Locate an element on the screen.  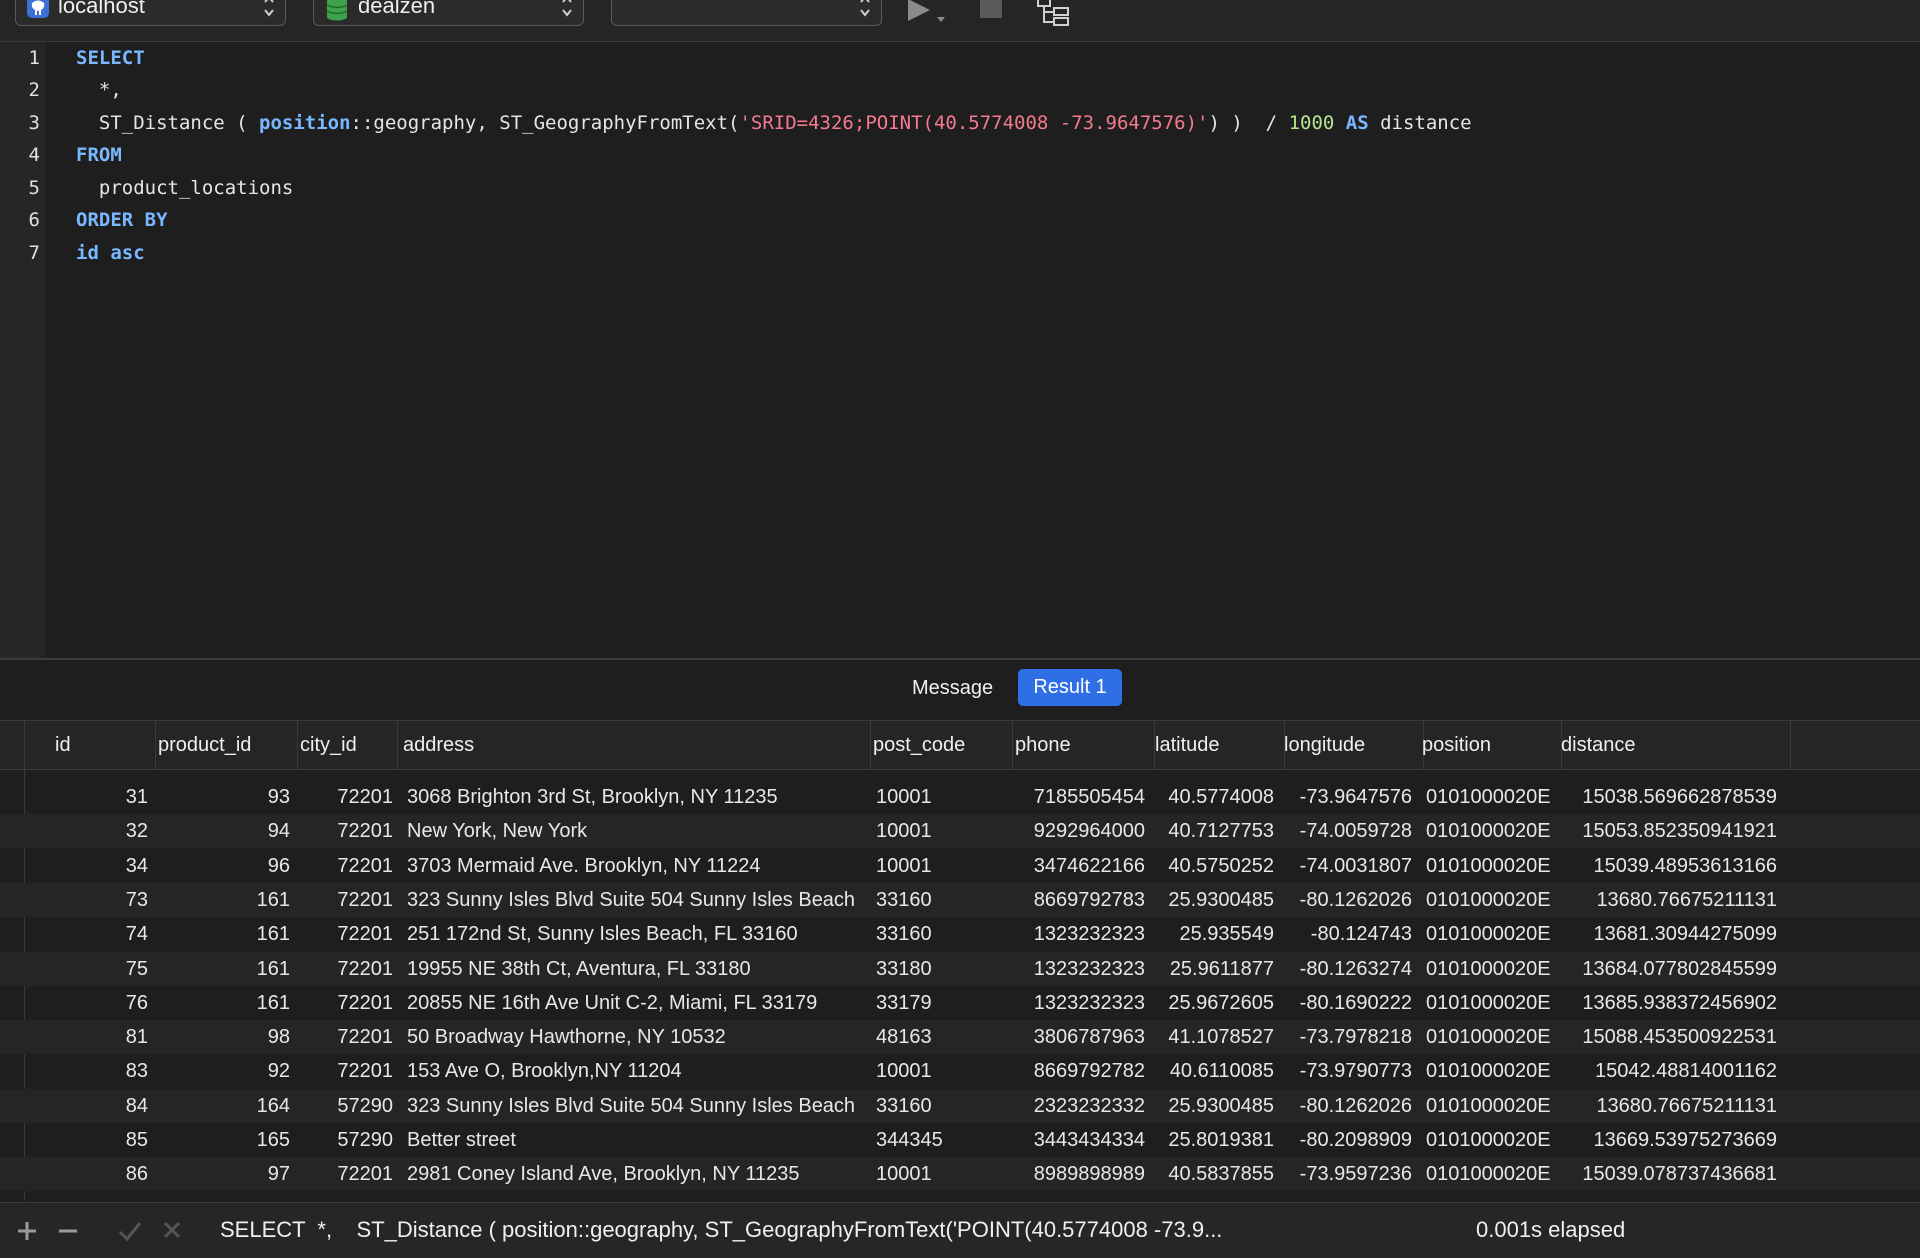
cell-longitude: -80.2098909 is located at coordinates (1347, 1140).